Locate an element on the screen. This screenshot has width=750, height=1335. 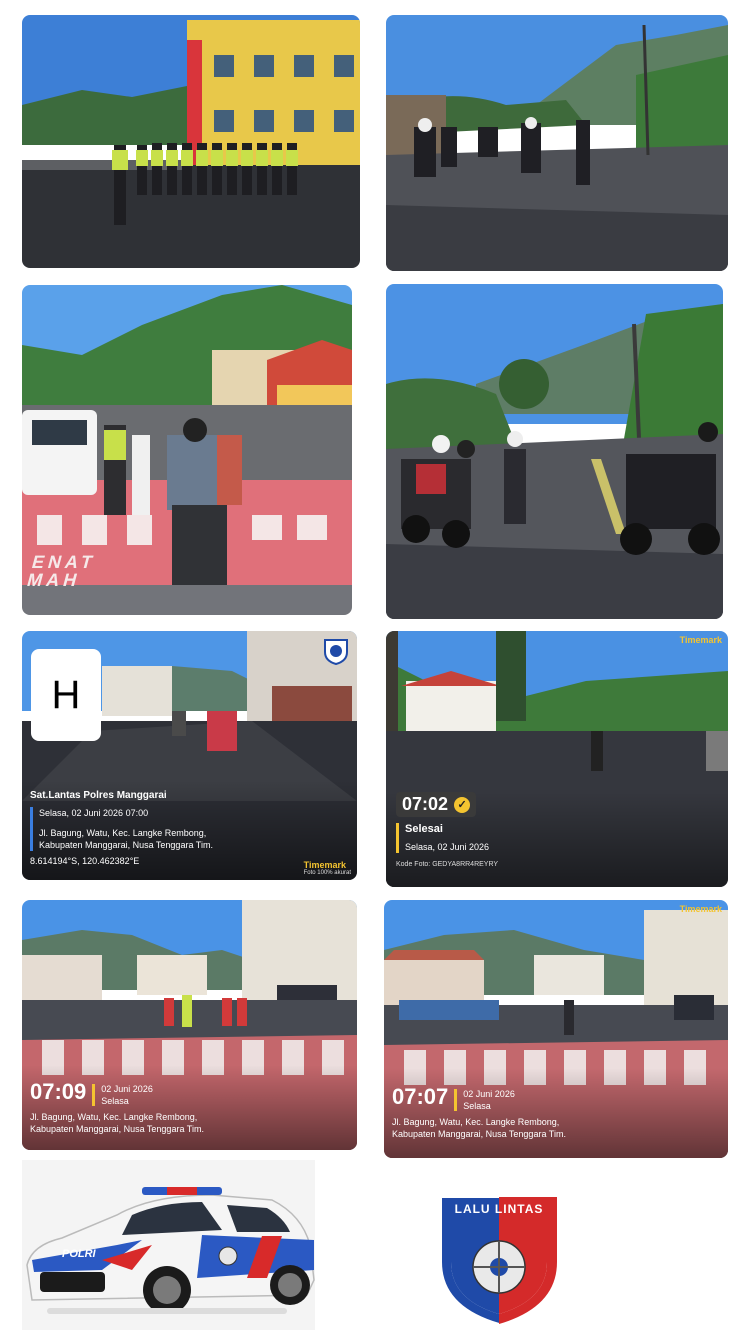
logo-text: LALU LINTAS is located at coordinates (499, 1209).